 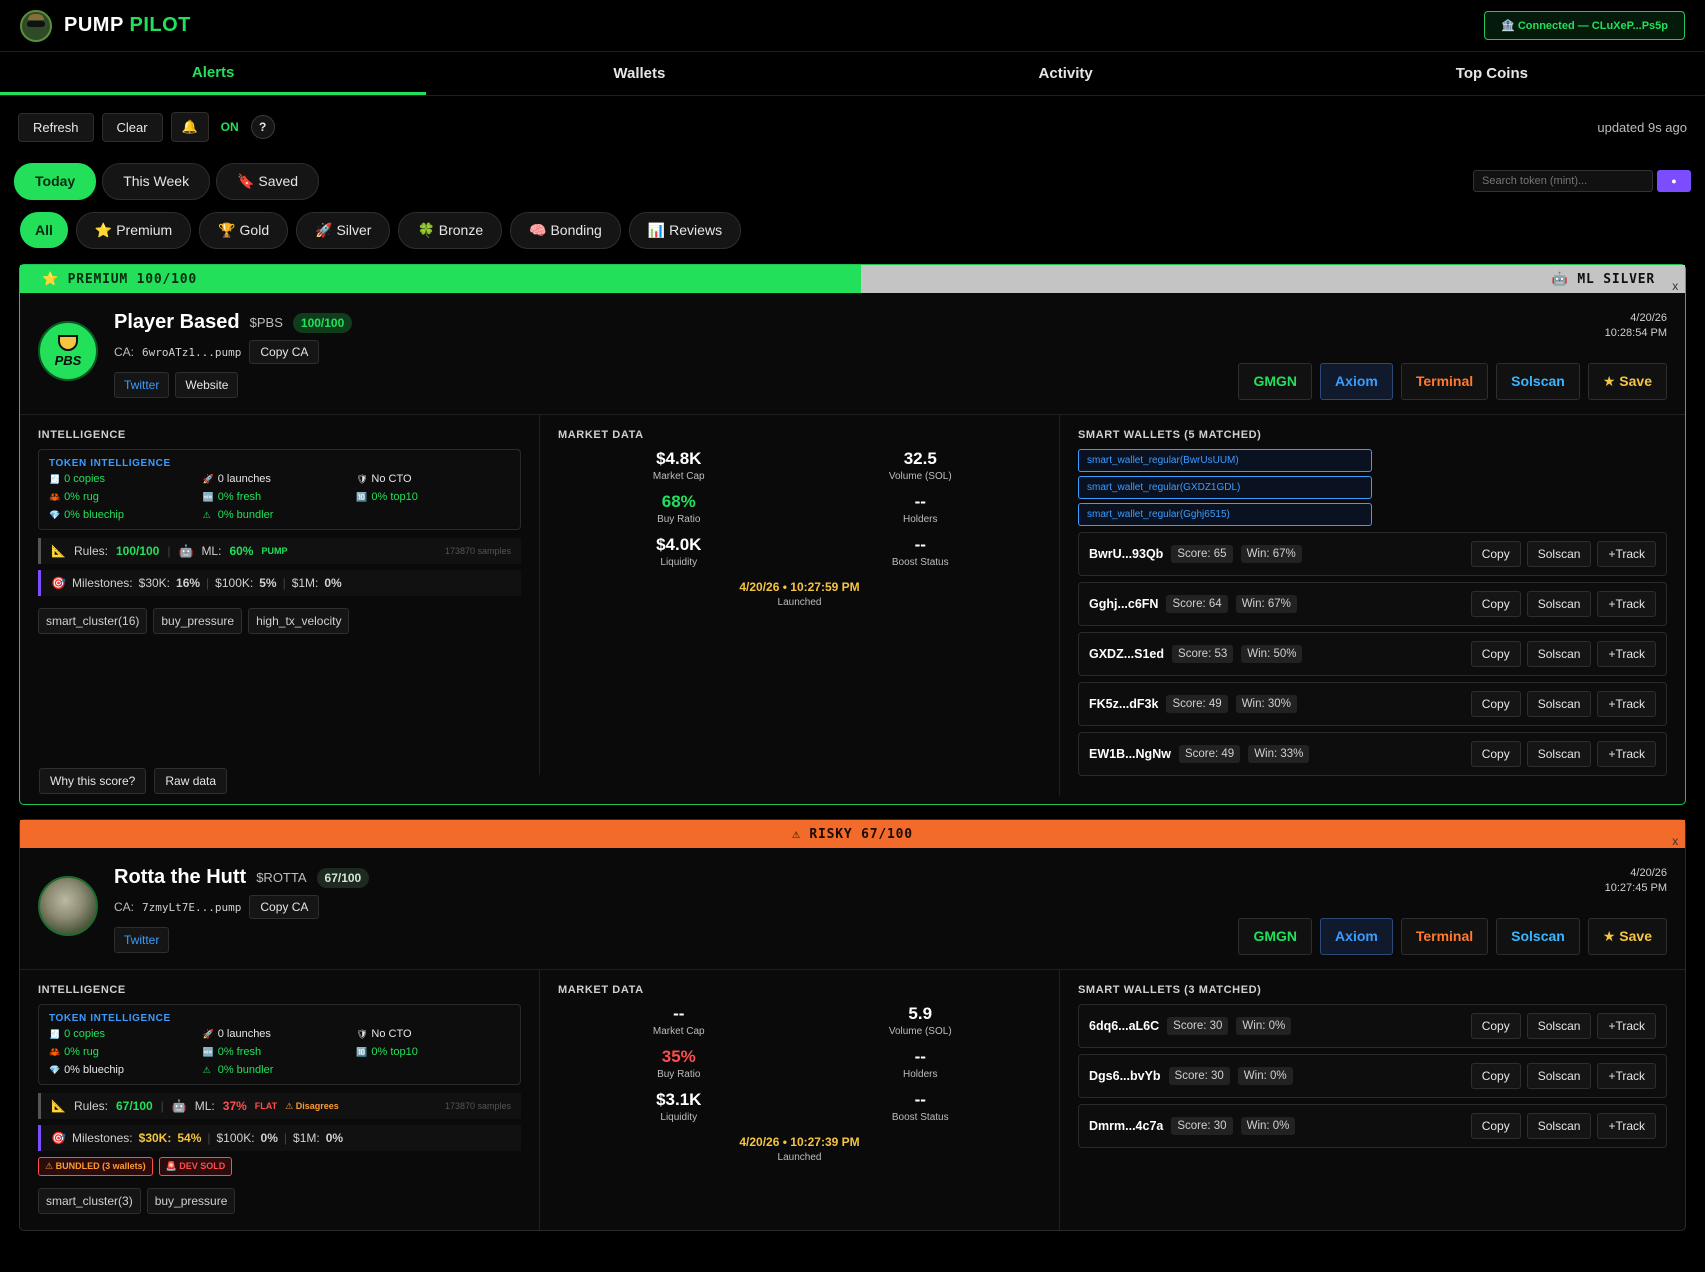 What do you see at coordinates (1648, 873) in the screenshot?
I see `alert-date: 4/20/26` at bounding box center [1648, 873].